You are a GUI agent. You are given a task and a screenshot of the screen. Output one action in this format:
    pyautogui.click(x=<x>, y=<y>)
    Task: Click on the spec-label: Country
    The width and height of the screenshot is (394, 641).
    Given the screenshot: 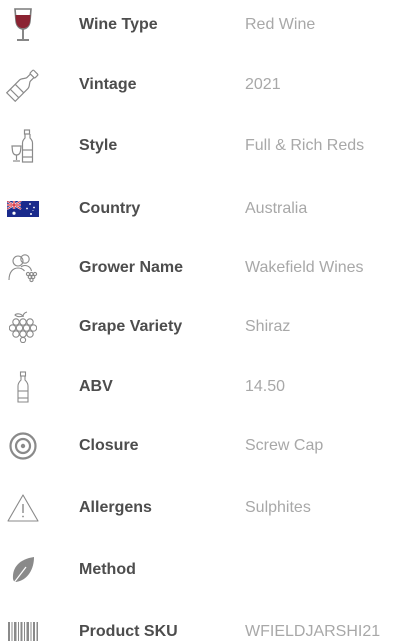 What is the action you would take?
    pyautogui.click(x=110, y=208)
    